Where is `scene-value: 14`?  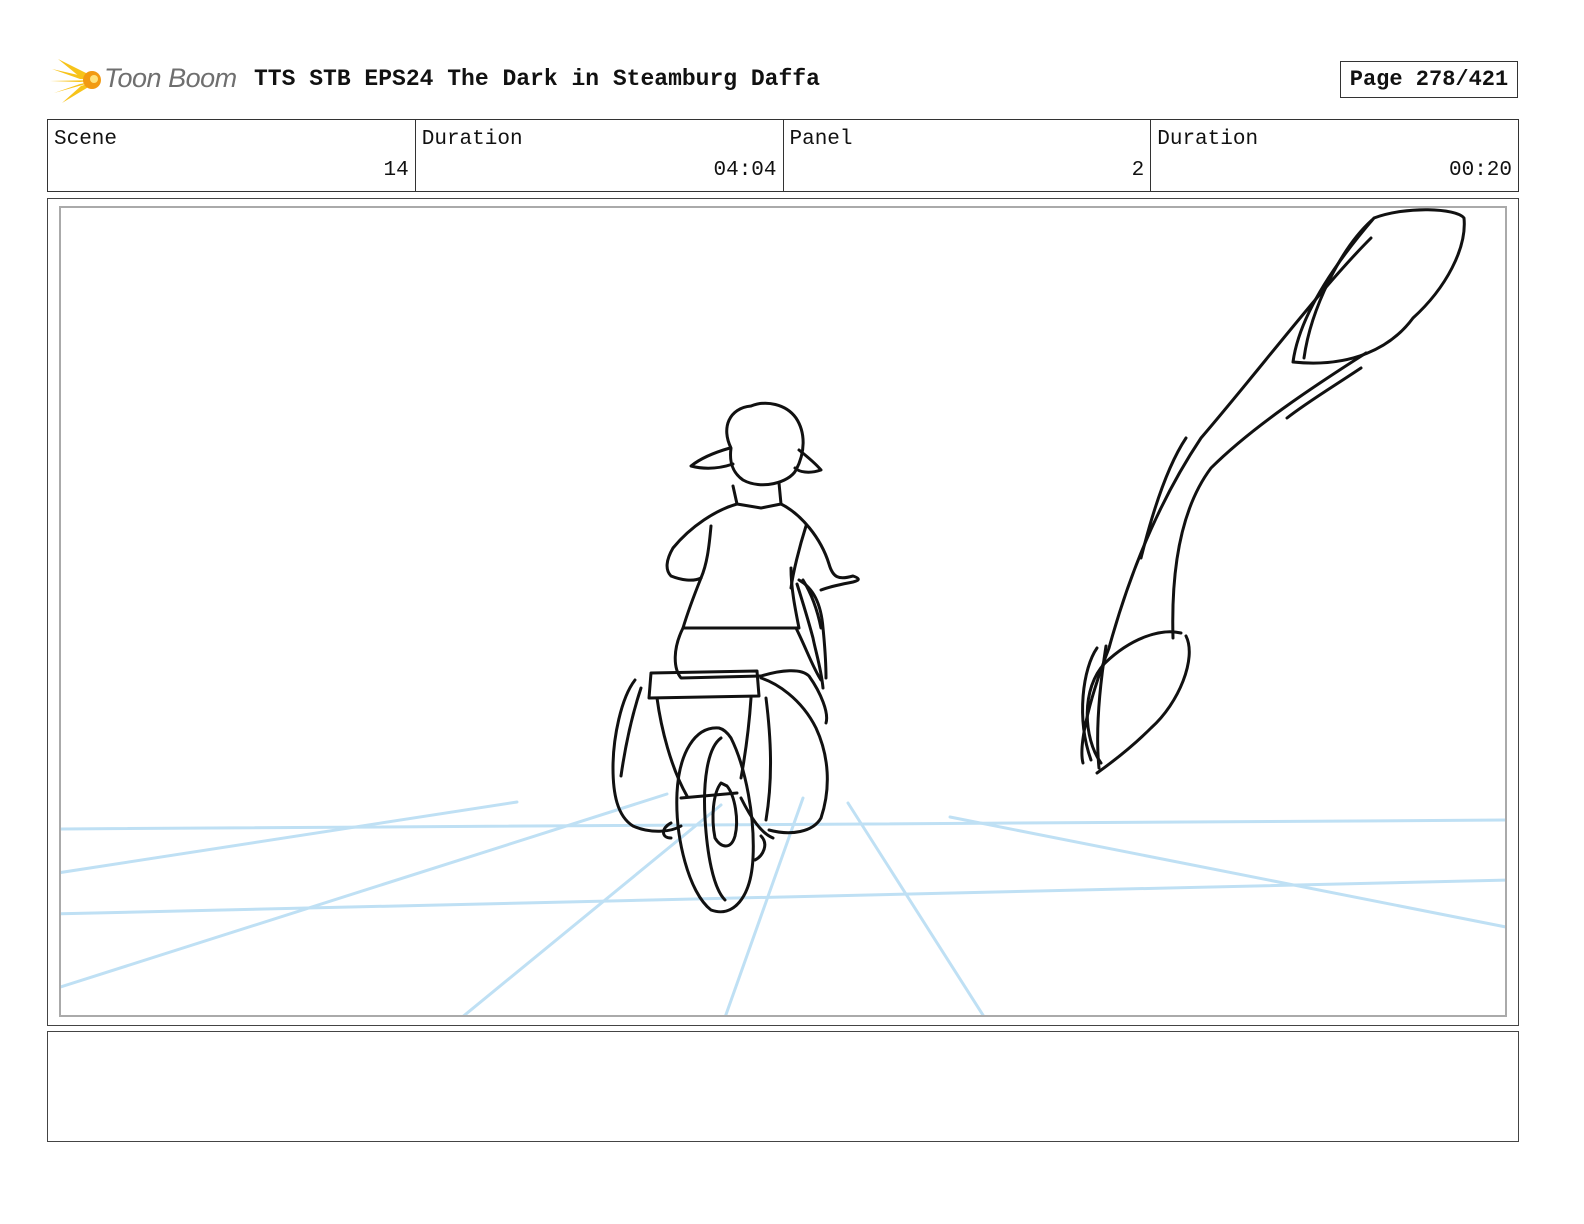
scene-value: 14 is located at coordinates (396, 170).